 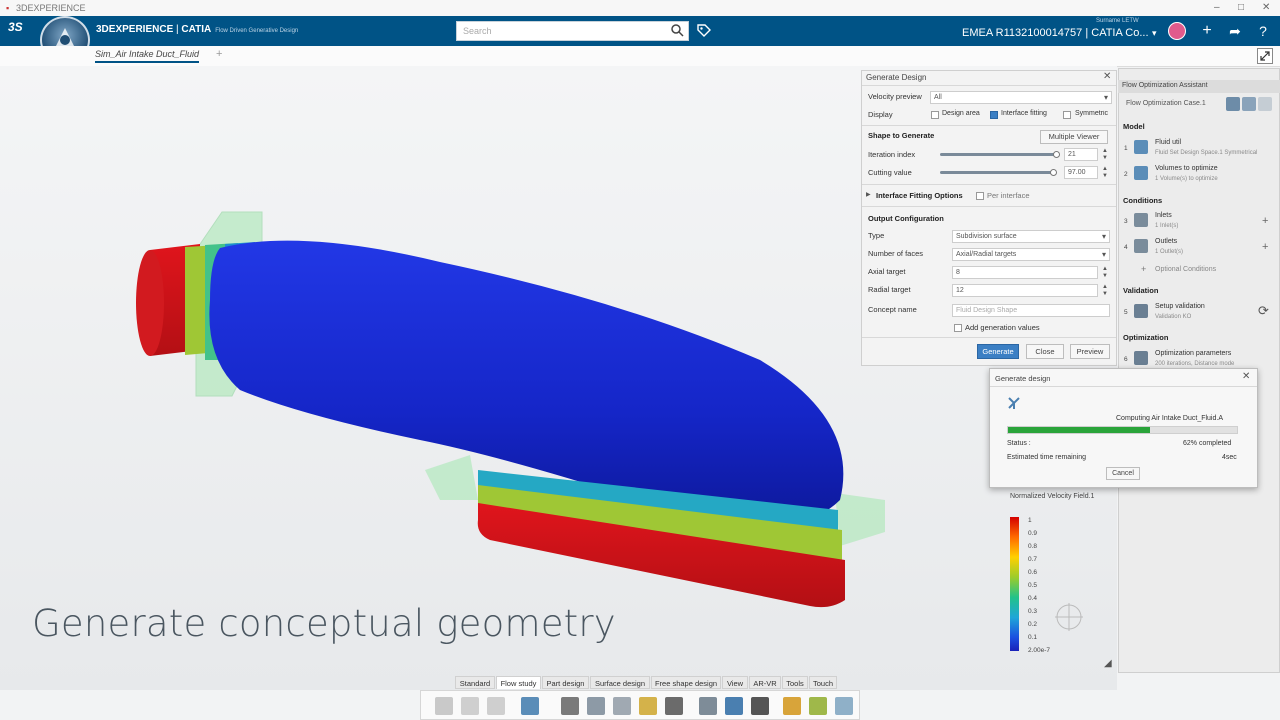 I want to click on outlets-label: Outlets, so click(x=1166, y=241).